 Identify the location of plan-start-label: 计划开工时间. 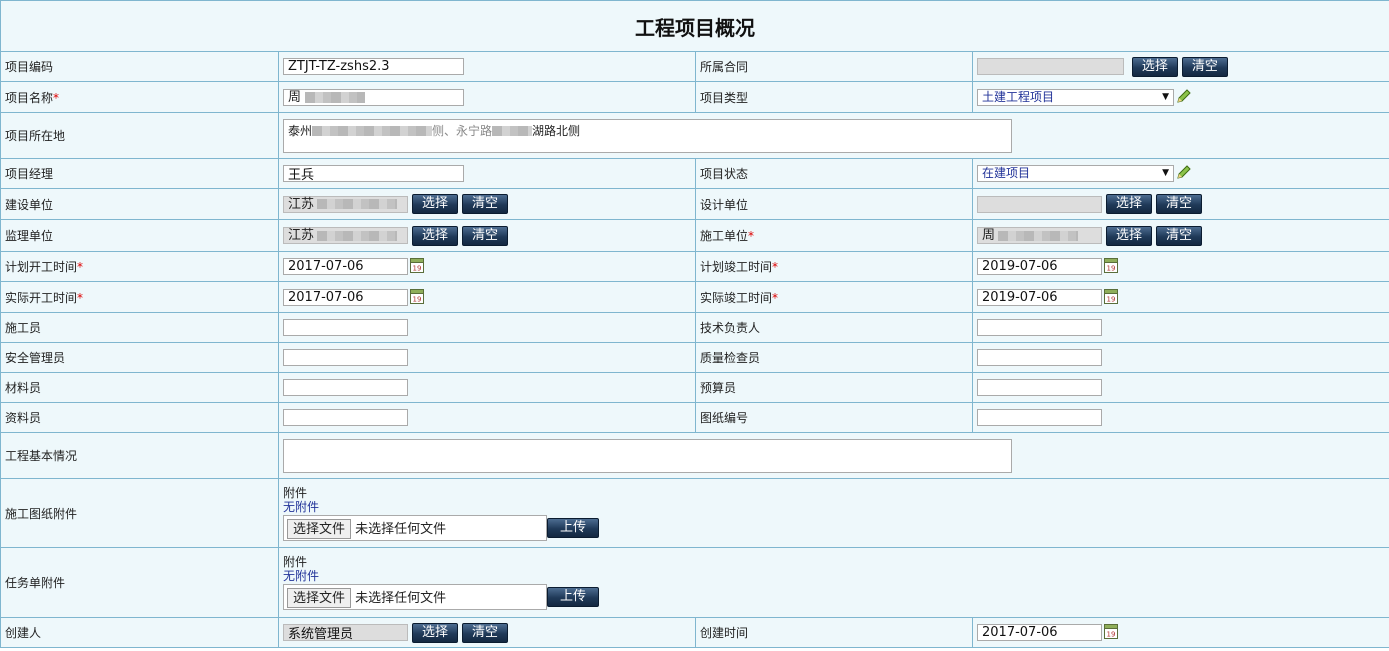
(41, 267).